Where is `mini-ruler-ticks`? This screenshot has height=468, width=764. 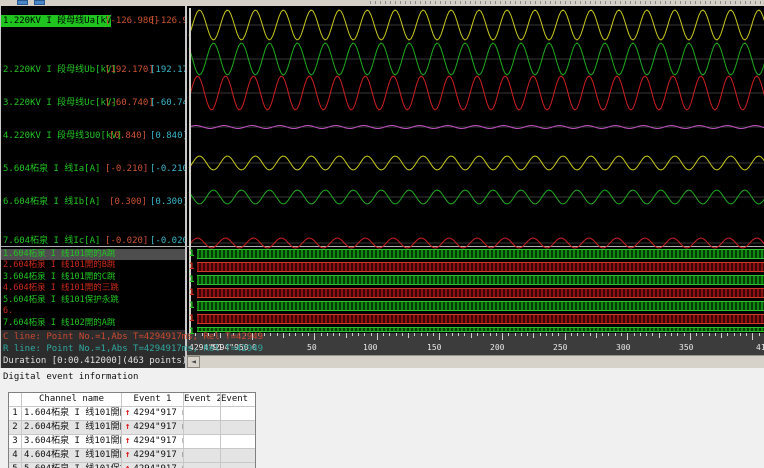
mini-ruler-ticks is located at coordinates (566, 2).